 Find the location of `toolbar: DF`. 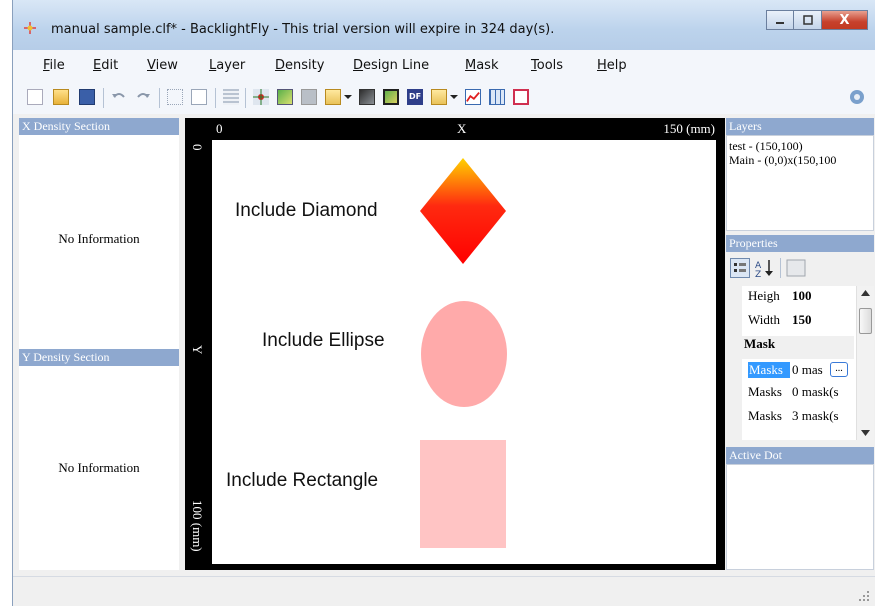

toolbar: DF is located at coordinates (444, 97).